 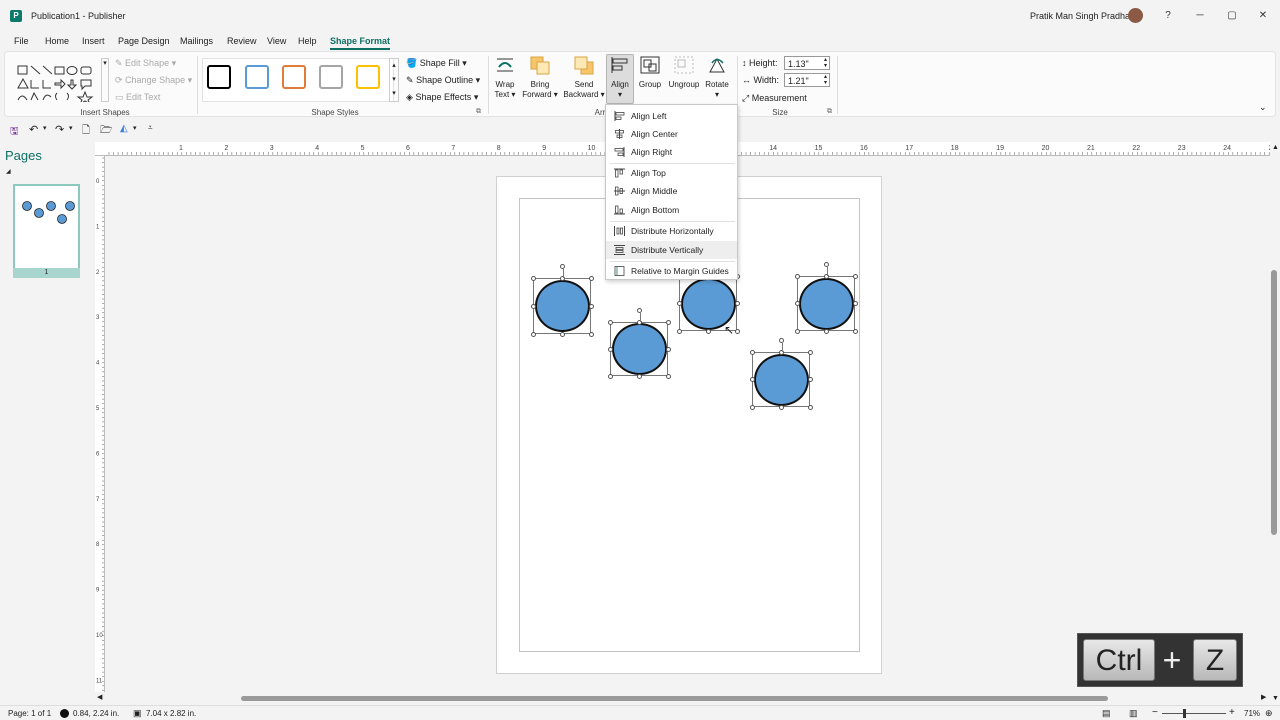 I want to click on zoom-slider-track, so click(x=1194, y=713).